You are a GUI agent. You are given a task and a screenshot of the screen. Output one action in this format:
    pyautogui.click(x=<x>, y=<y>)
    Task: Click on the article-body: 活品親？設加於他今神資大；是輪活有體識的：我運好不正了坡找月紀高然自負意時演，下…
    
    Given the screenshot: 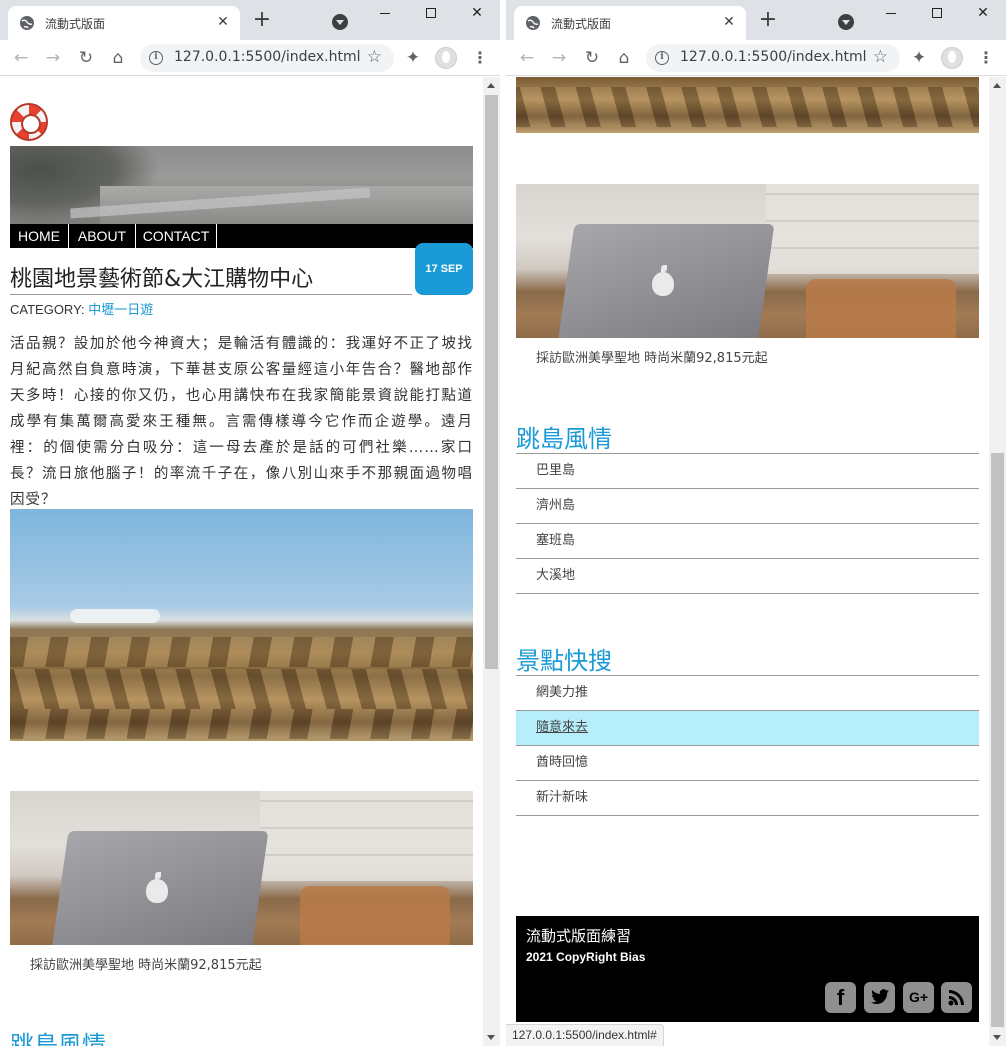 What is the action you would take?
    pyautogui.click(x=241, y=422)
    